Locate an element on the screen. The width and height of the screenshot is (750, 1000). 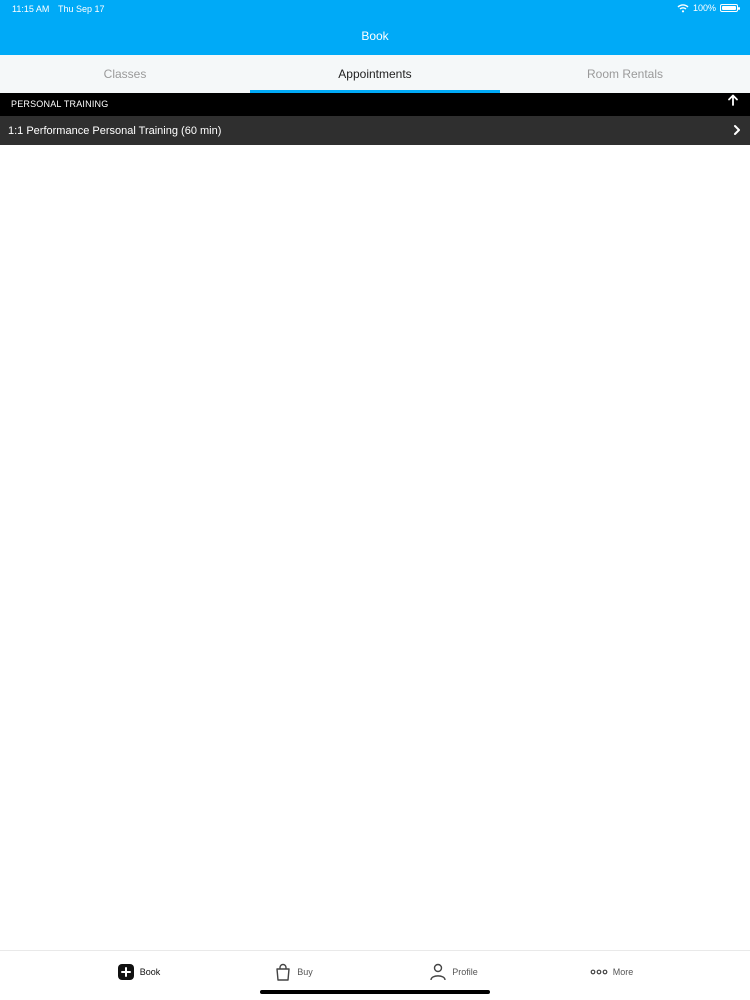
shopping-bag-icon is located at coordinates (283, 972).